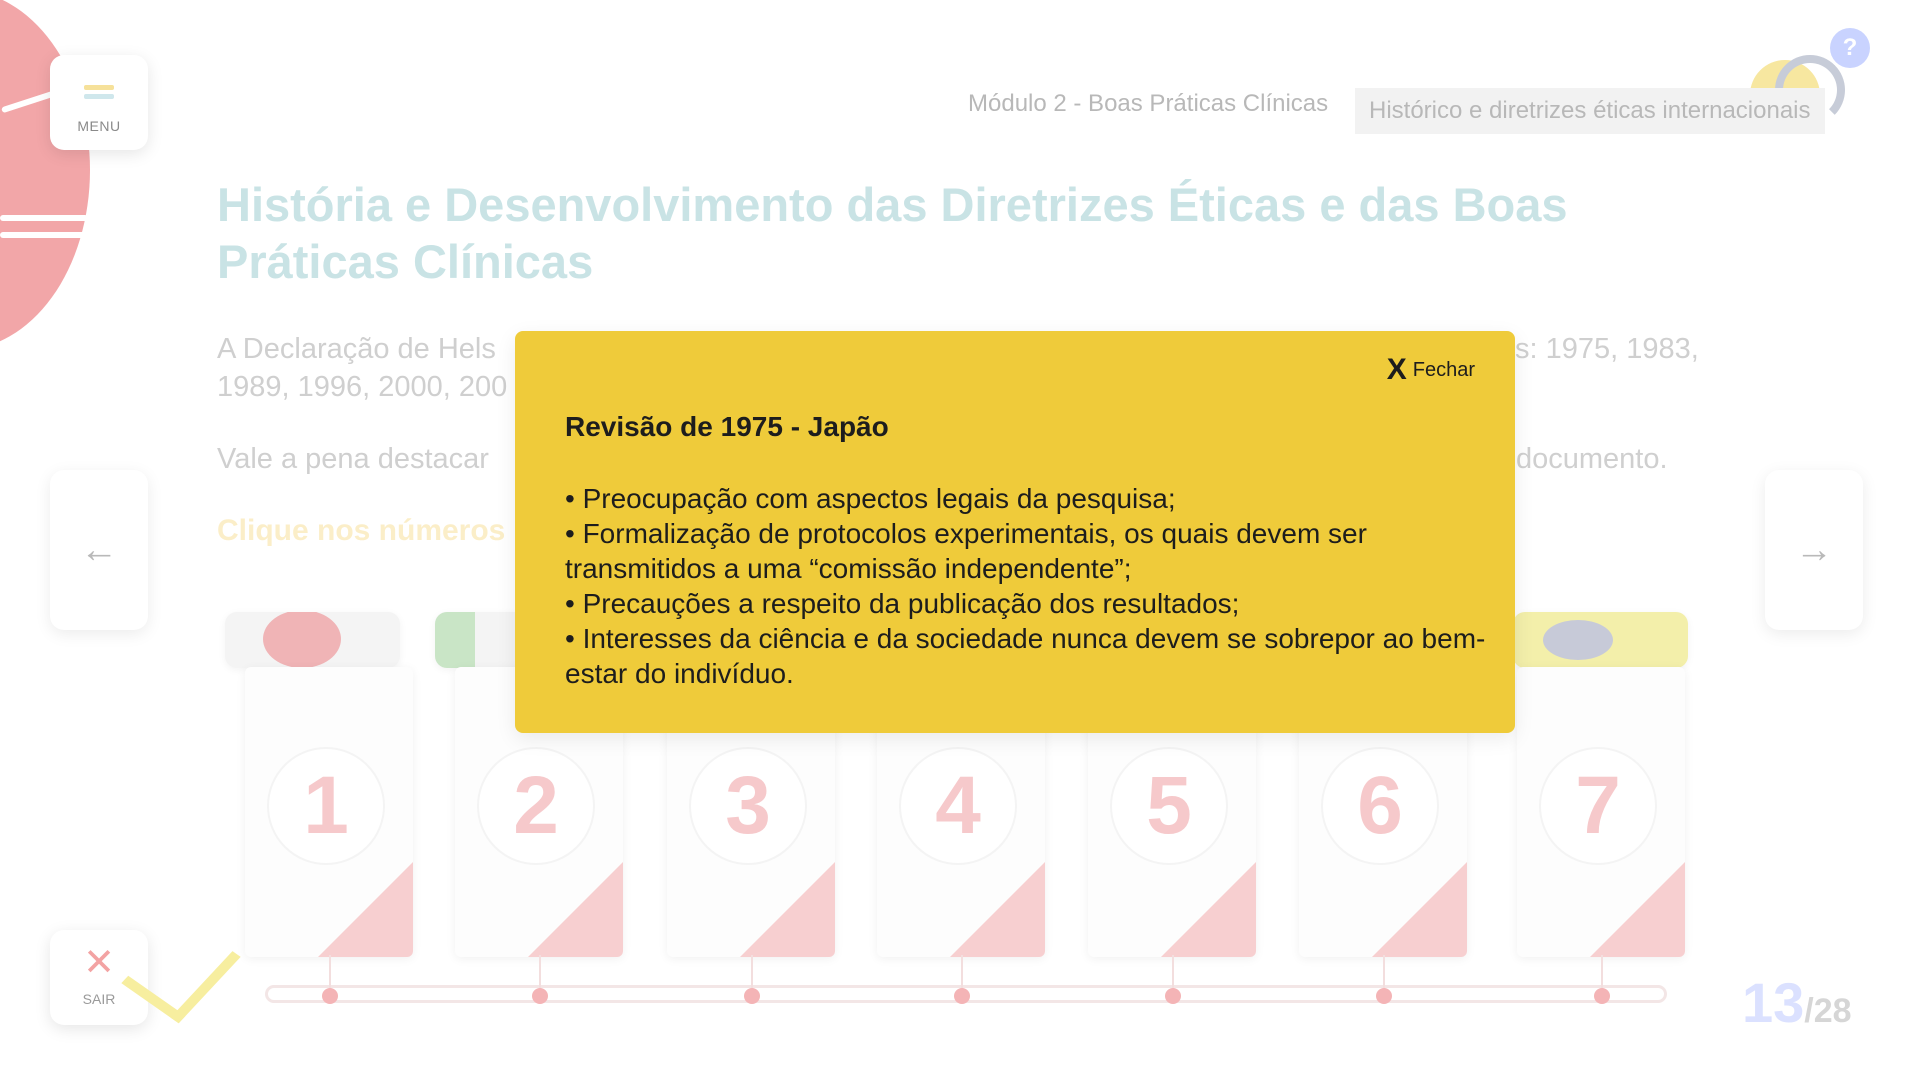  Describe the element at coordinates (99, 999) in the screenshot. I see `exit-label: SAIR` at that location.